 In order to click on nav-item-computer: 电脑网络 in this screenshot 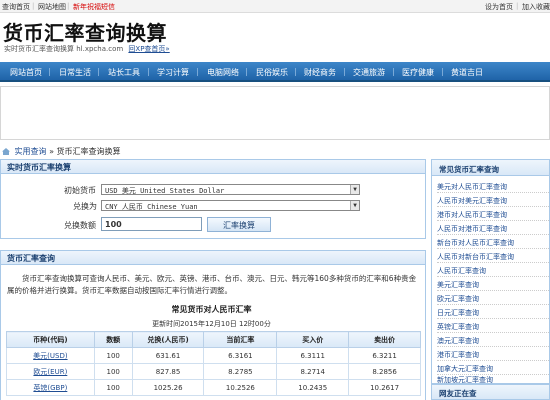, I will do `click(223, 72)`.